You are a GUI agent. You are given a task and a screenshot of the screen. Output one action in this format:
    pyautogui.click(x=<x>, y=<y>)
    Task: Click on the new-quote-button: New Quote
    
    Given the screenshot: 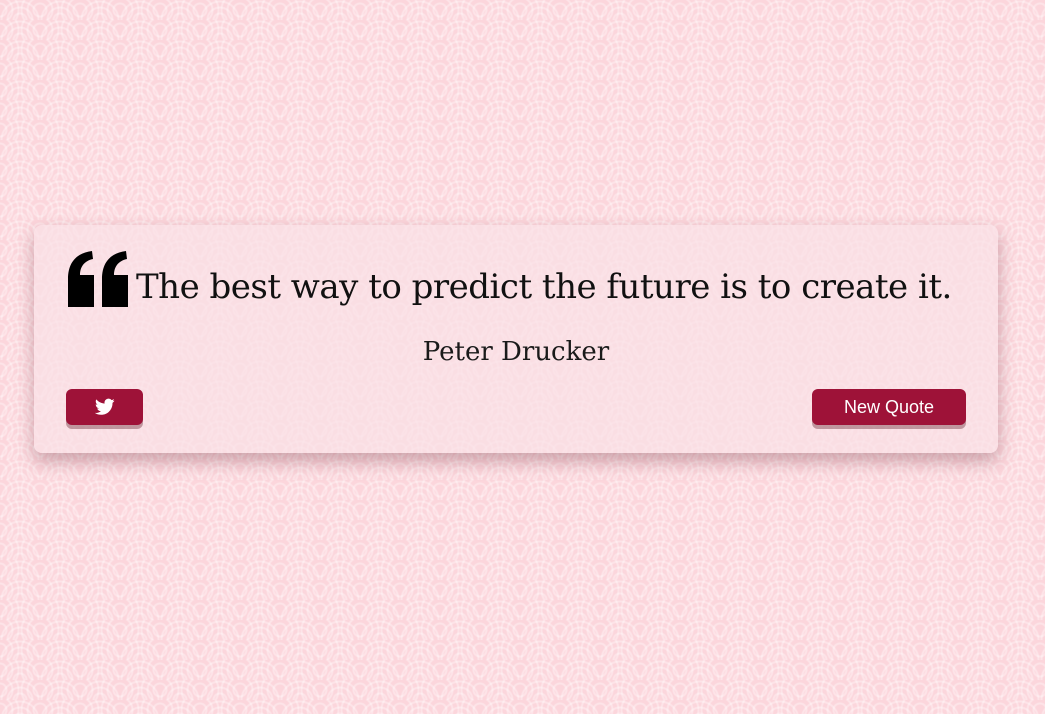 What is the action you would take?
    pyautogui.click(x=889, y=407)
    